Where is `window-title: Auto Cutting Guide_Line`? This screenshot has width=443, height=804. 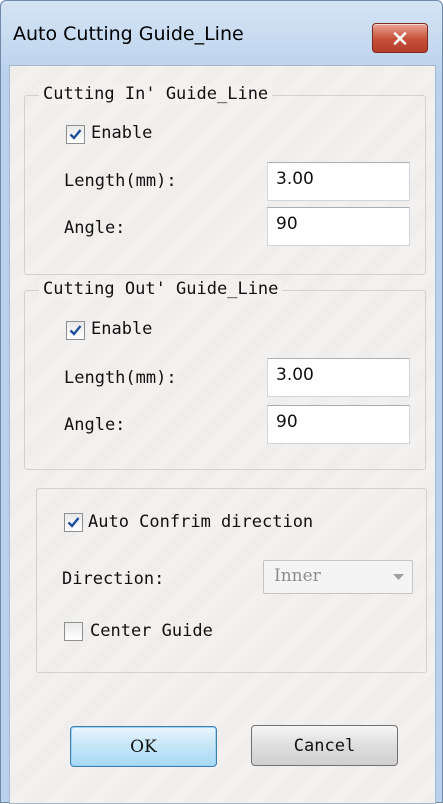 window-title: Auto Cutting Guide_Line is located at coordinates (128, 34).